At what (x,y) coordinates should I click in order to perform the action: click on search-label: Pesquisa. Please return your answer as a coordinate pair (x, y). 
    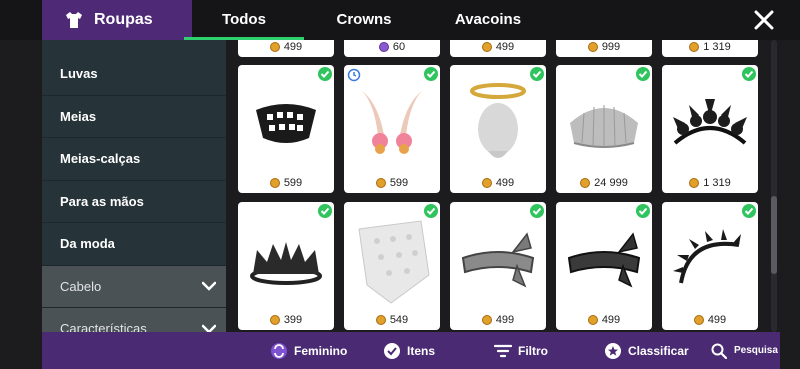
    Looking at the image, I should click on (756, 350).